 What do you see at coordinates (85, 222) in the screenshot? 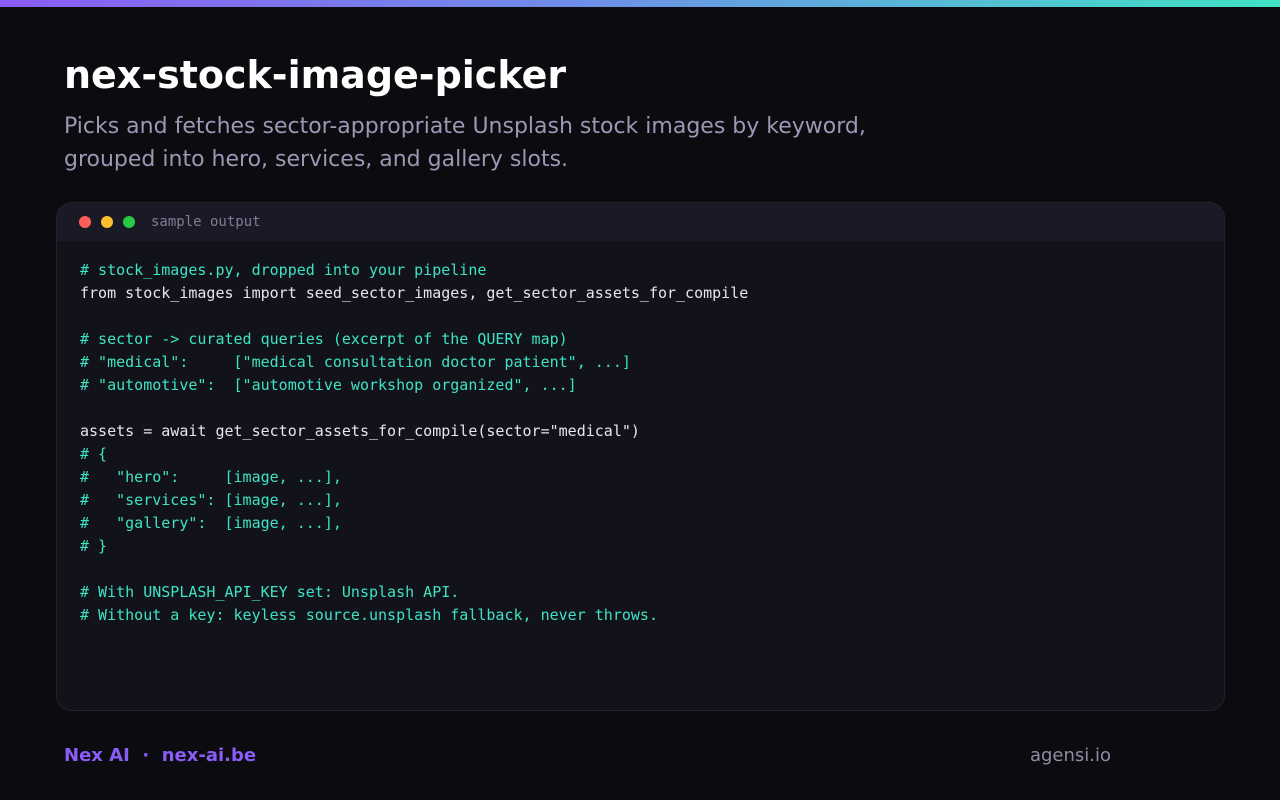
I see `close-dot-icon` at bounding box center [85, 222].